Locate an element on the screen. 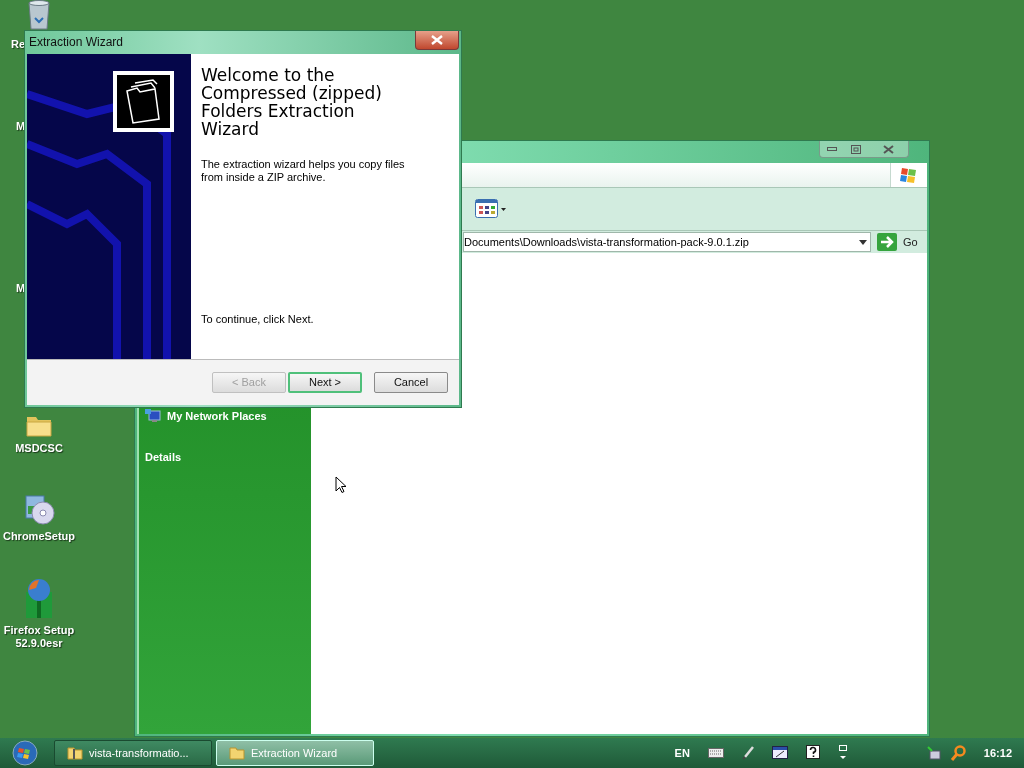 This screenshot has width=1024, height=768. pen-icon is located at coordinates (747, 753).